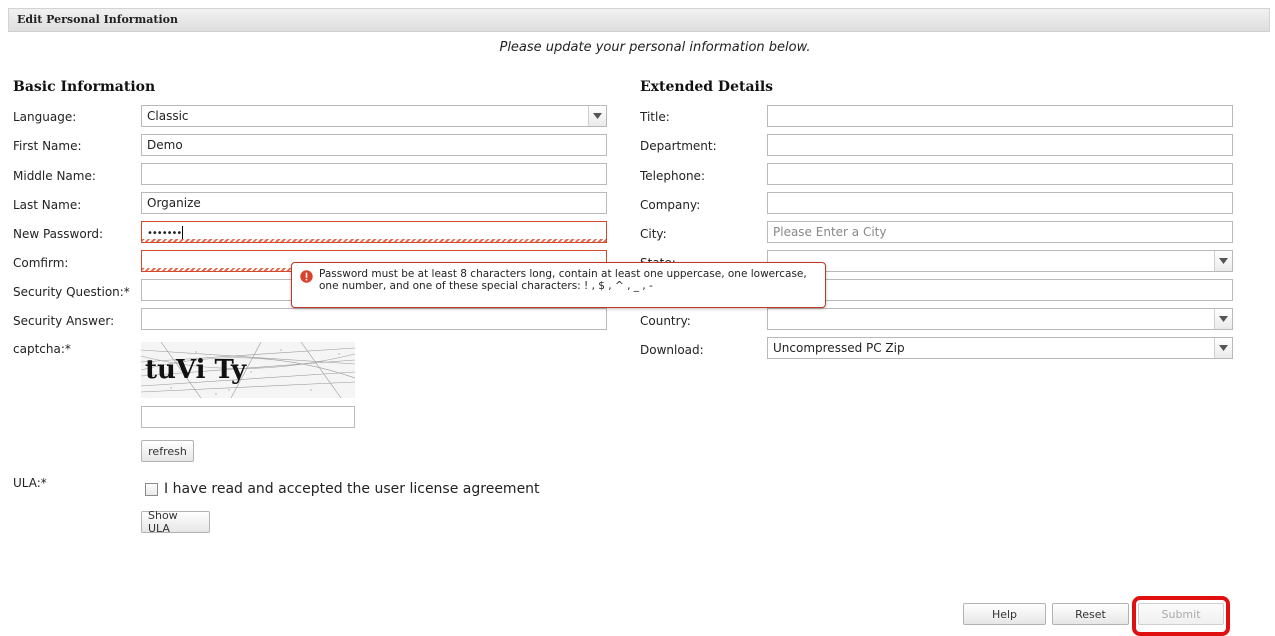  I want to click on zip-field, so click(1000, 290).